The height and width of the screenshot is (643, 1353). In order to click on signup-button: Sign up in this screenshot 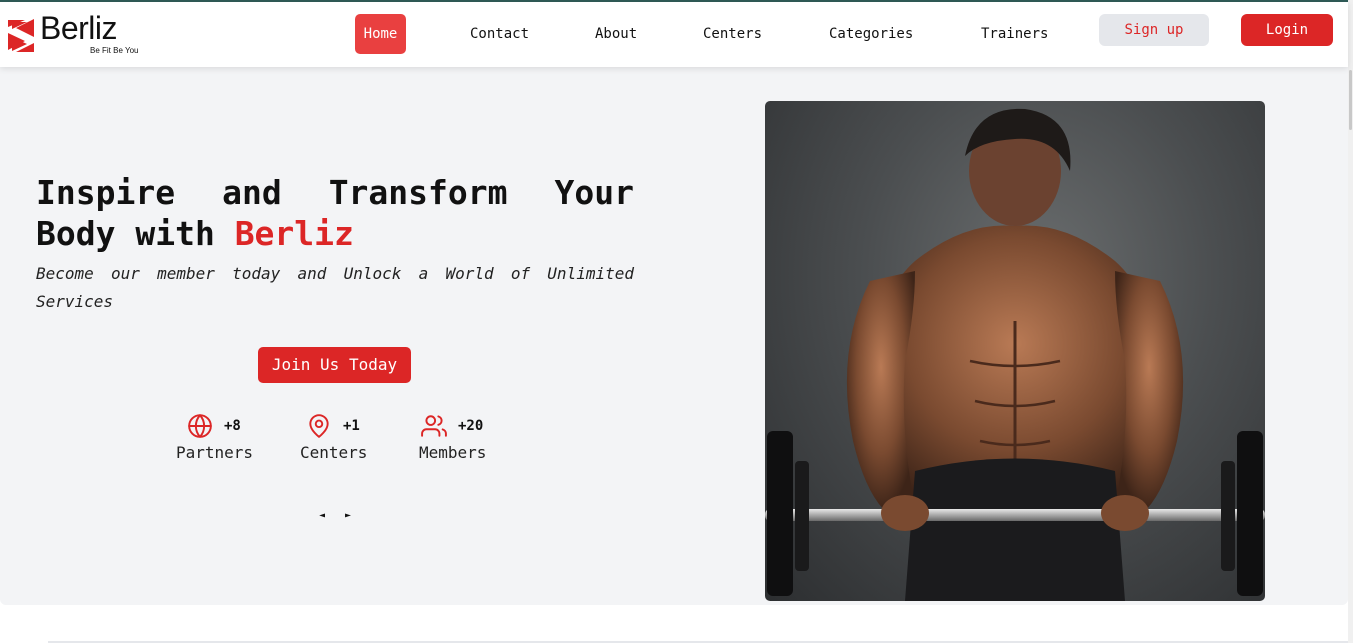, I will do `click(1154, 30)`.